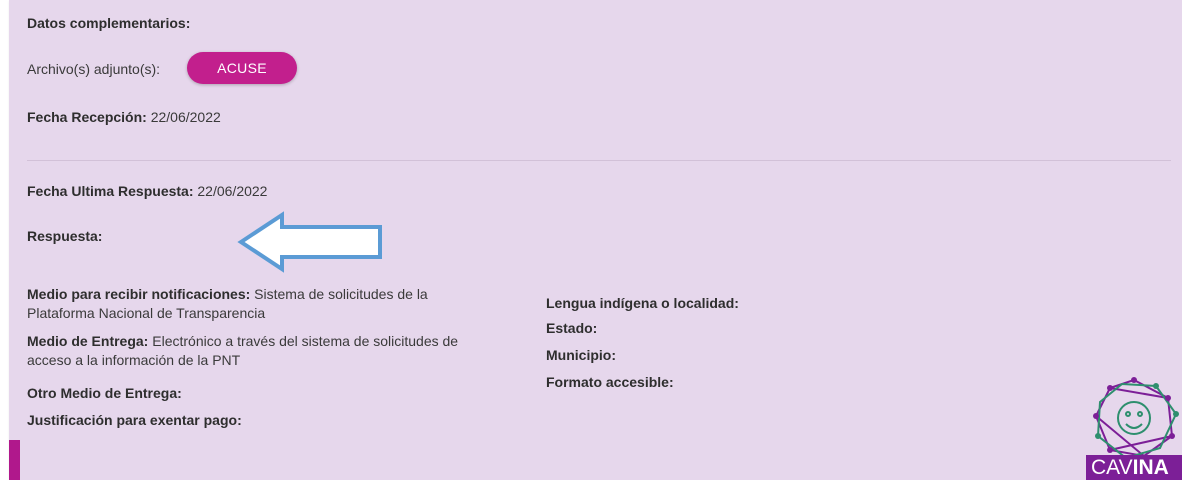  Describe the element at coordinates (242, 68) in the screenshot. I see `acuse-button: ACUSE` at that location.